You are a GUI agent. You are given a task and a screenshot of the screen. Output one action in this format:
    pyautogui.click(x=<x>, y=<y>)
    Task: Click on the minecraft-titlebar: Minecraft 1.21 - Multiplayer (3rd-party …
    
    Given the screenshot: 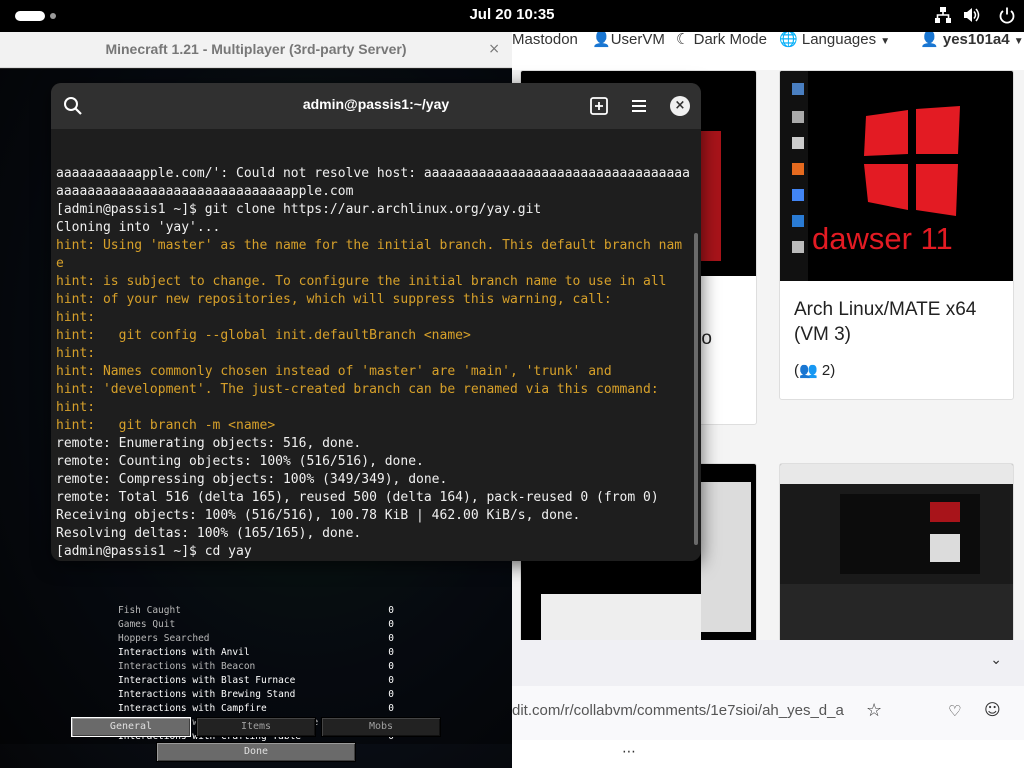 What is the action you would take?
    pyautogui.click(x=256, y=50)
    